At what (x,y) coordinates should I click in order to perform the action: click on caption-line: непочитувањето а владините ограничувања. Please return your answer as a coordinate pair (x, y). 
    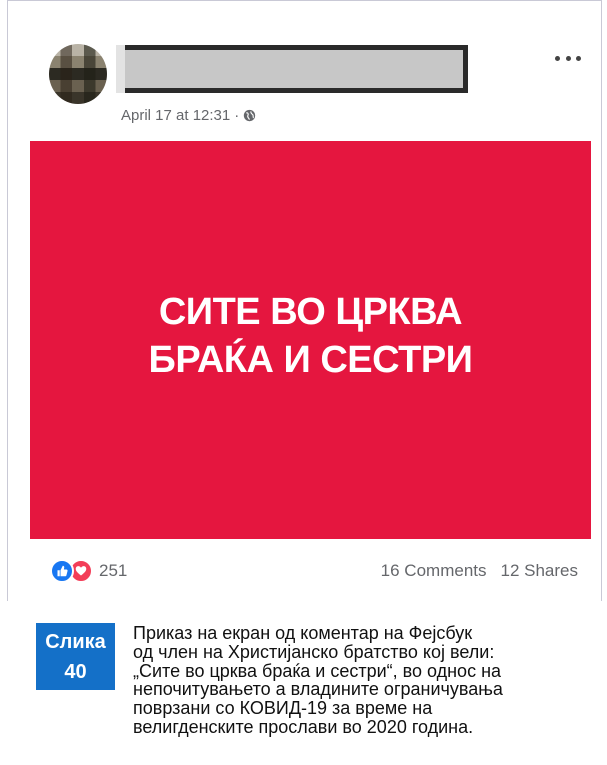
    Looking at the image, I should click on (318, 689).